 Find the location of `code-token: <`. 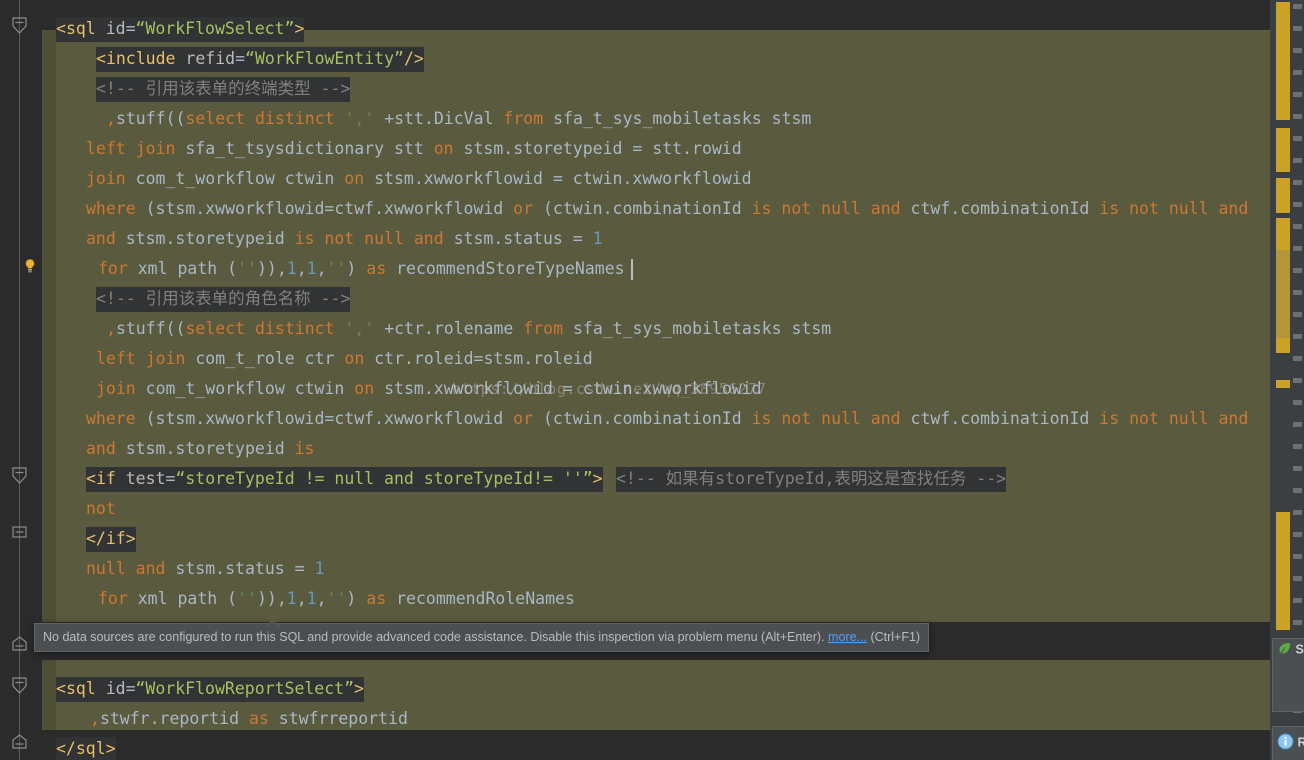

code-token: < is located at coordinates (91, 479).